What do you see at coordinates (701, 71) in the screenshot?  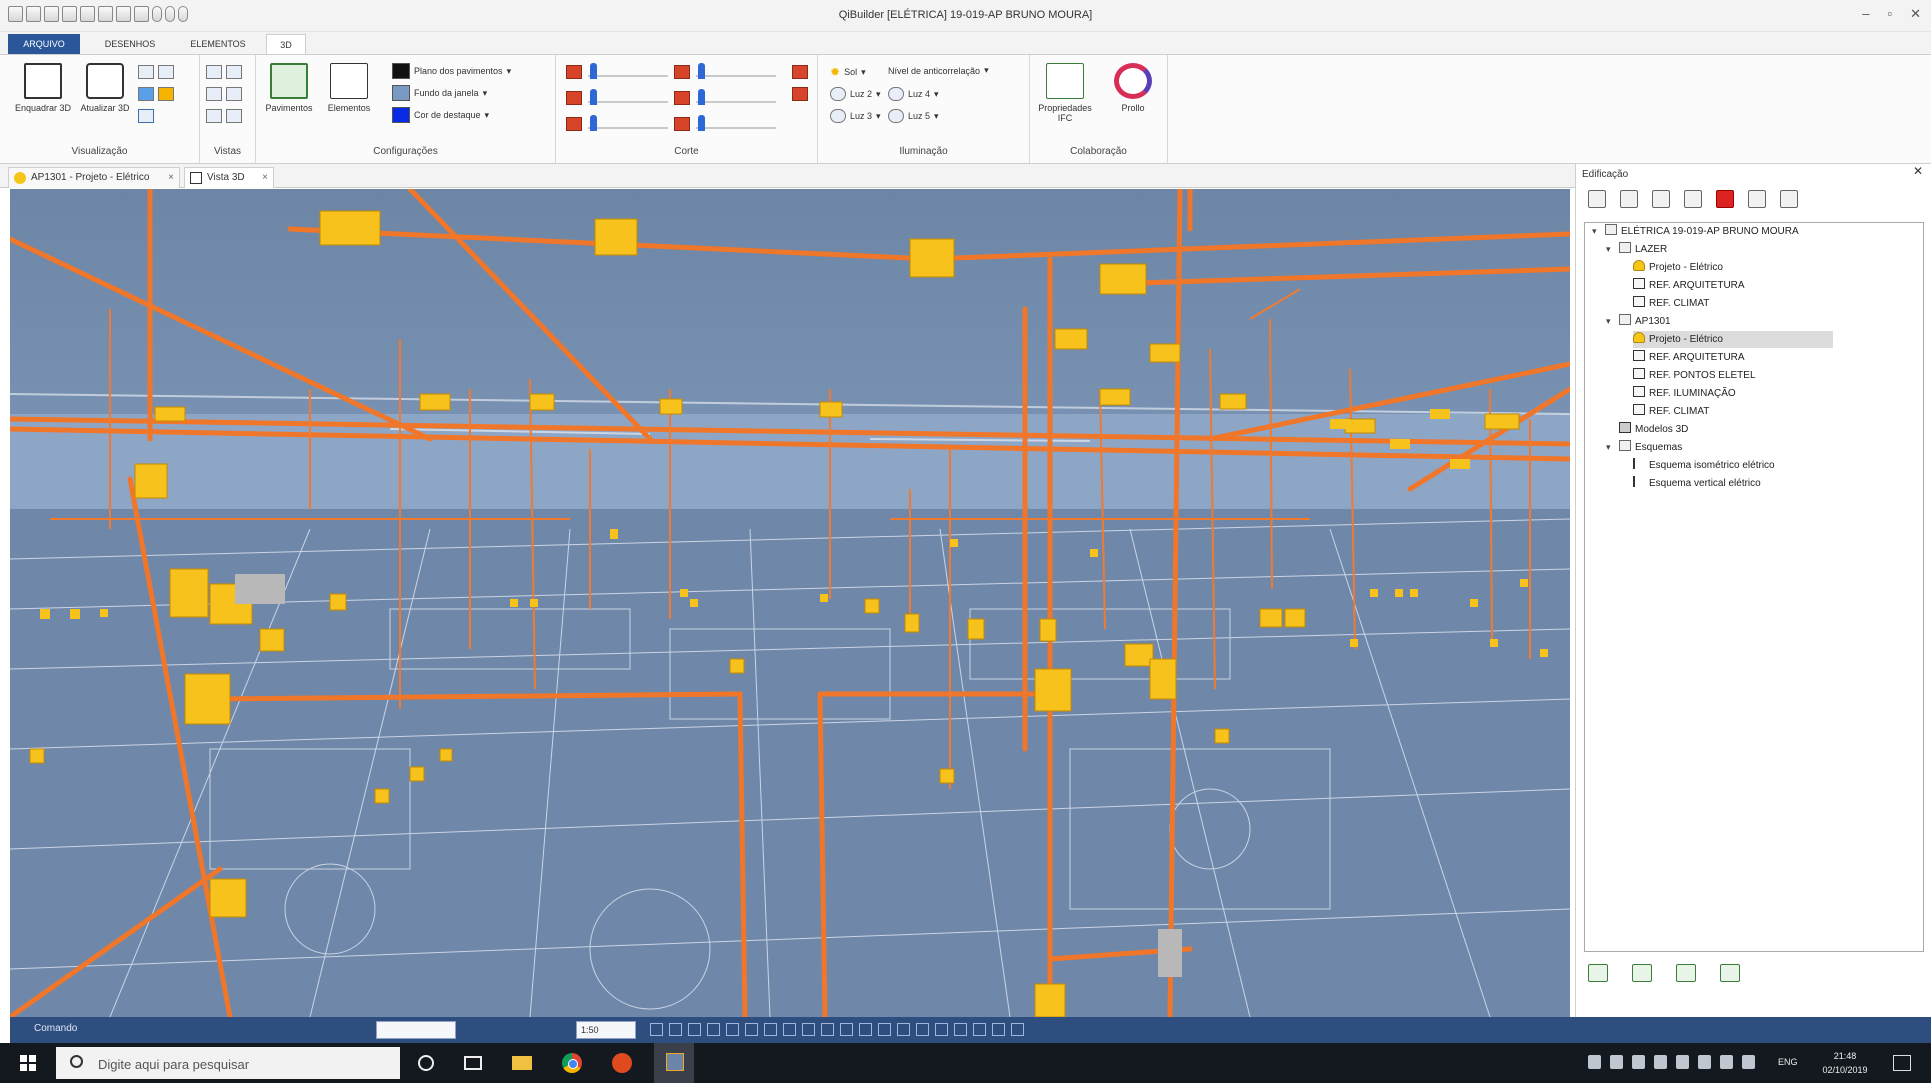 I see `cut-x2-slider-handle` at bounding box center [701, 71].